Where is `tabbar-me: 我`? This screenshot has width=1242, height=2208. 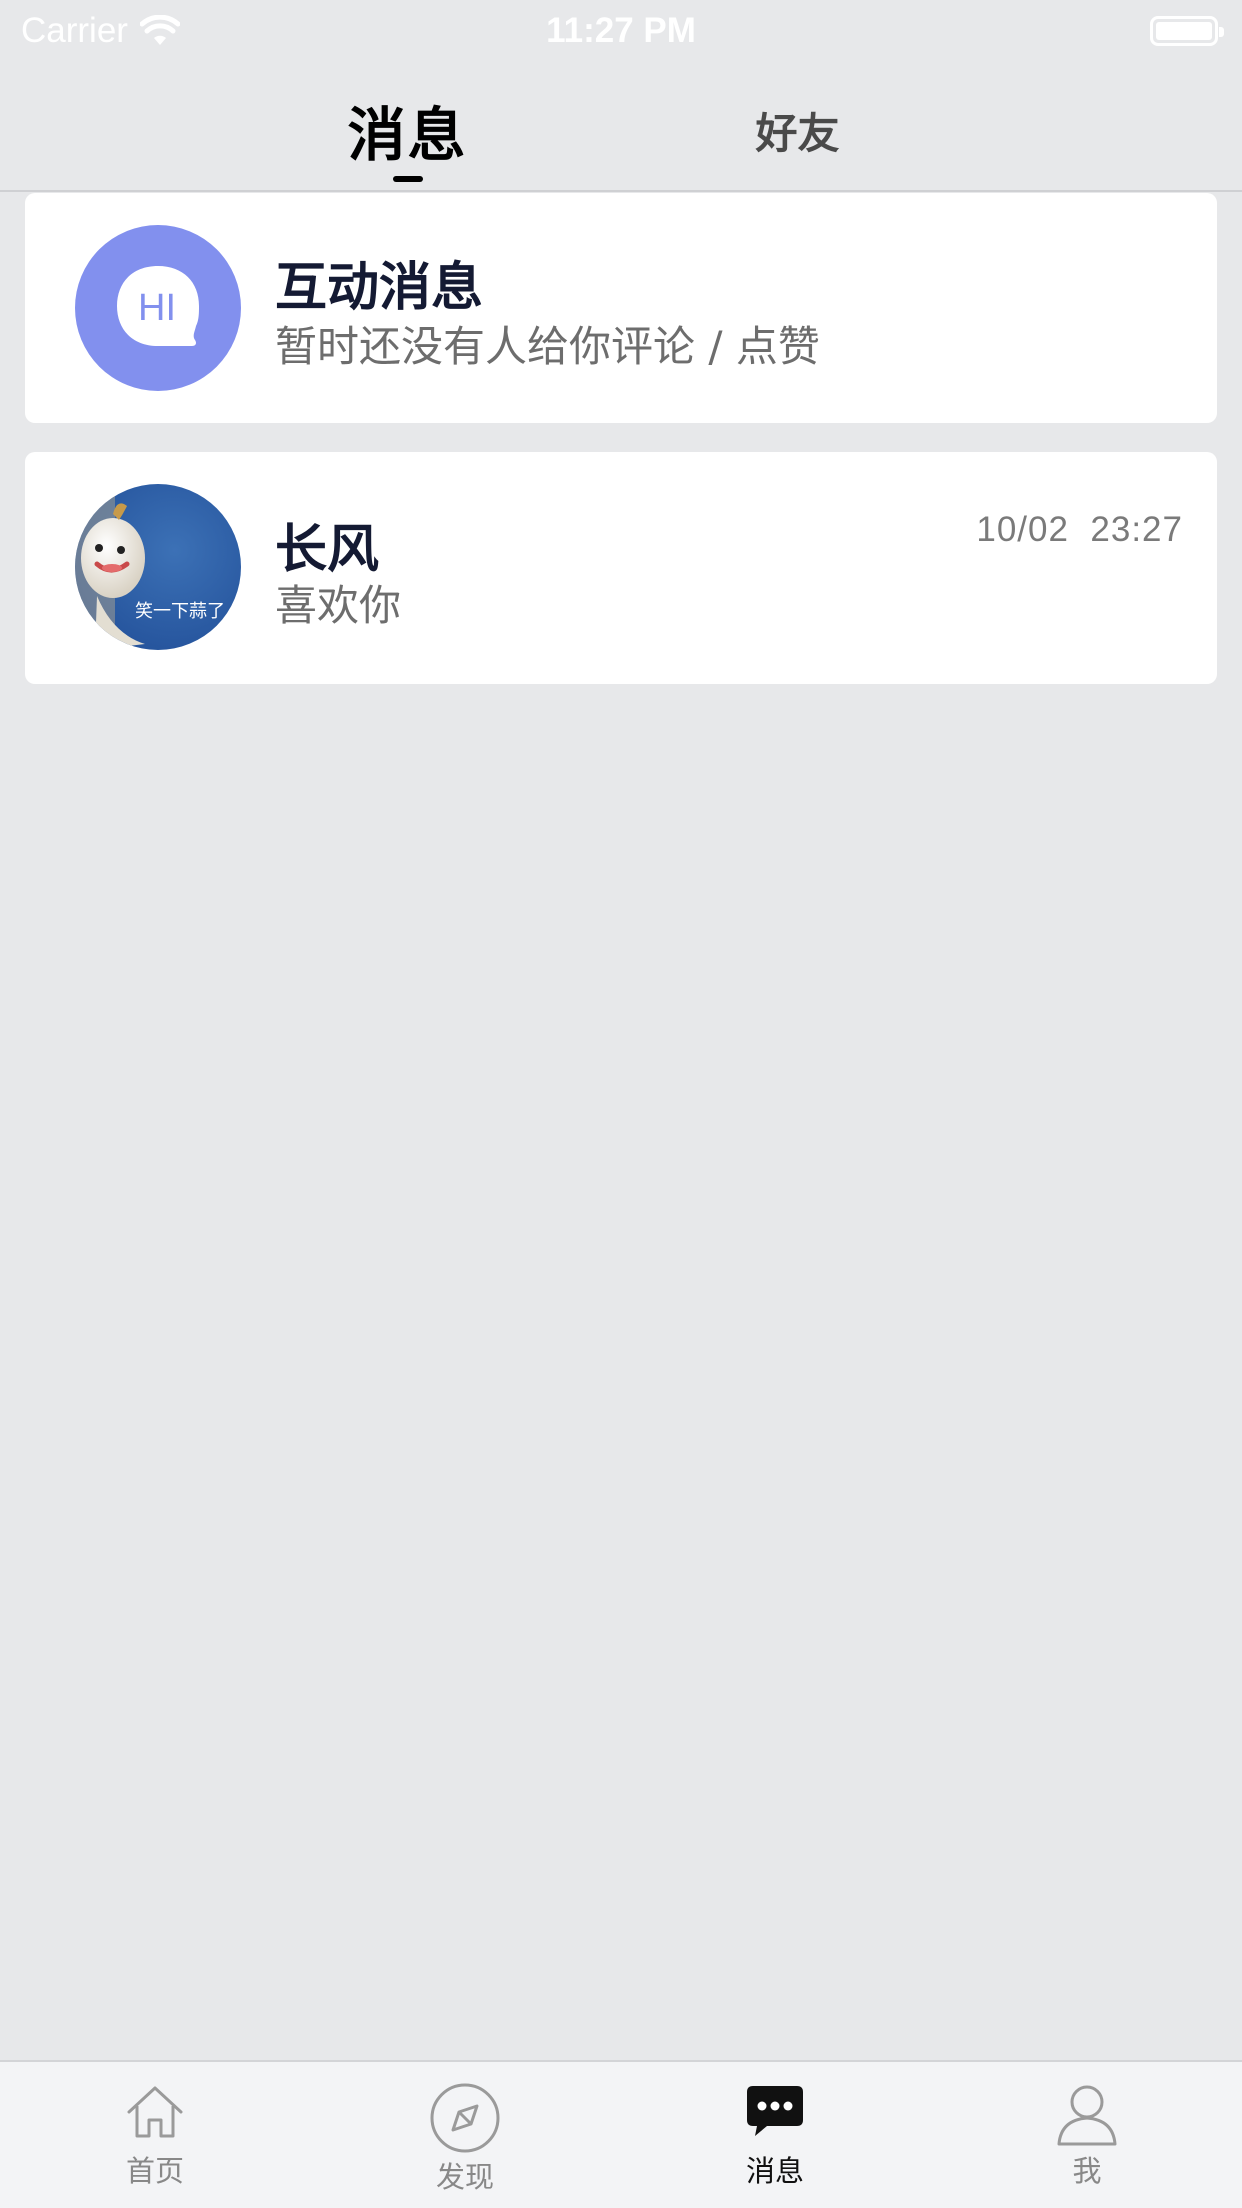 tabbar-me: 我 is located at coordinates (1087, 2136).